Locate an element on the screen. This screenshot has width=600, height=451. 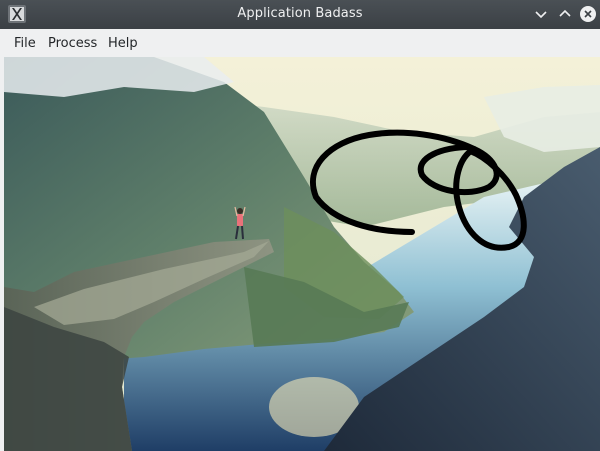
menu-process: Process is located at coordinates (72, 43).